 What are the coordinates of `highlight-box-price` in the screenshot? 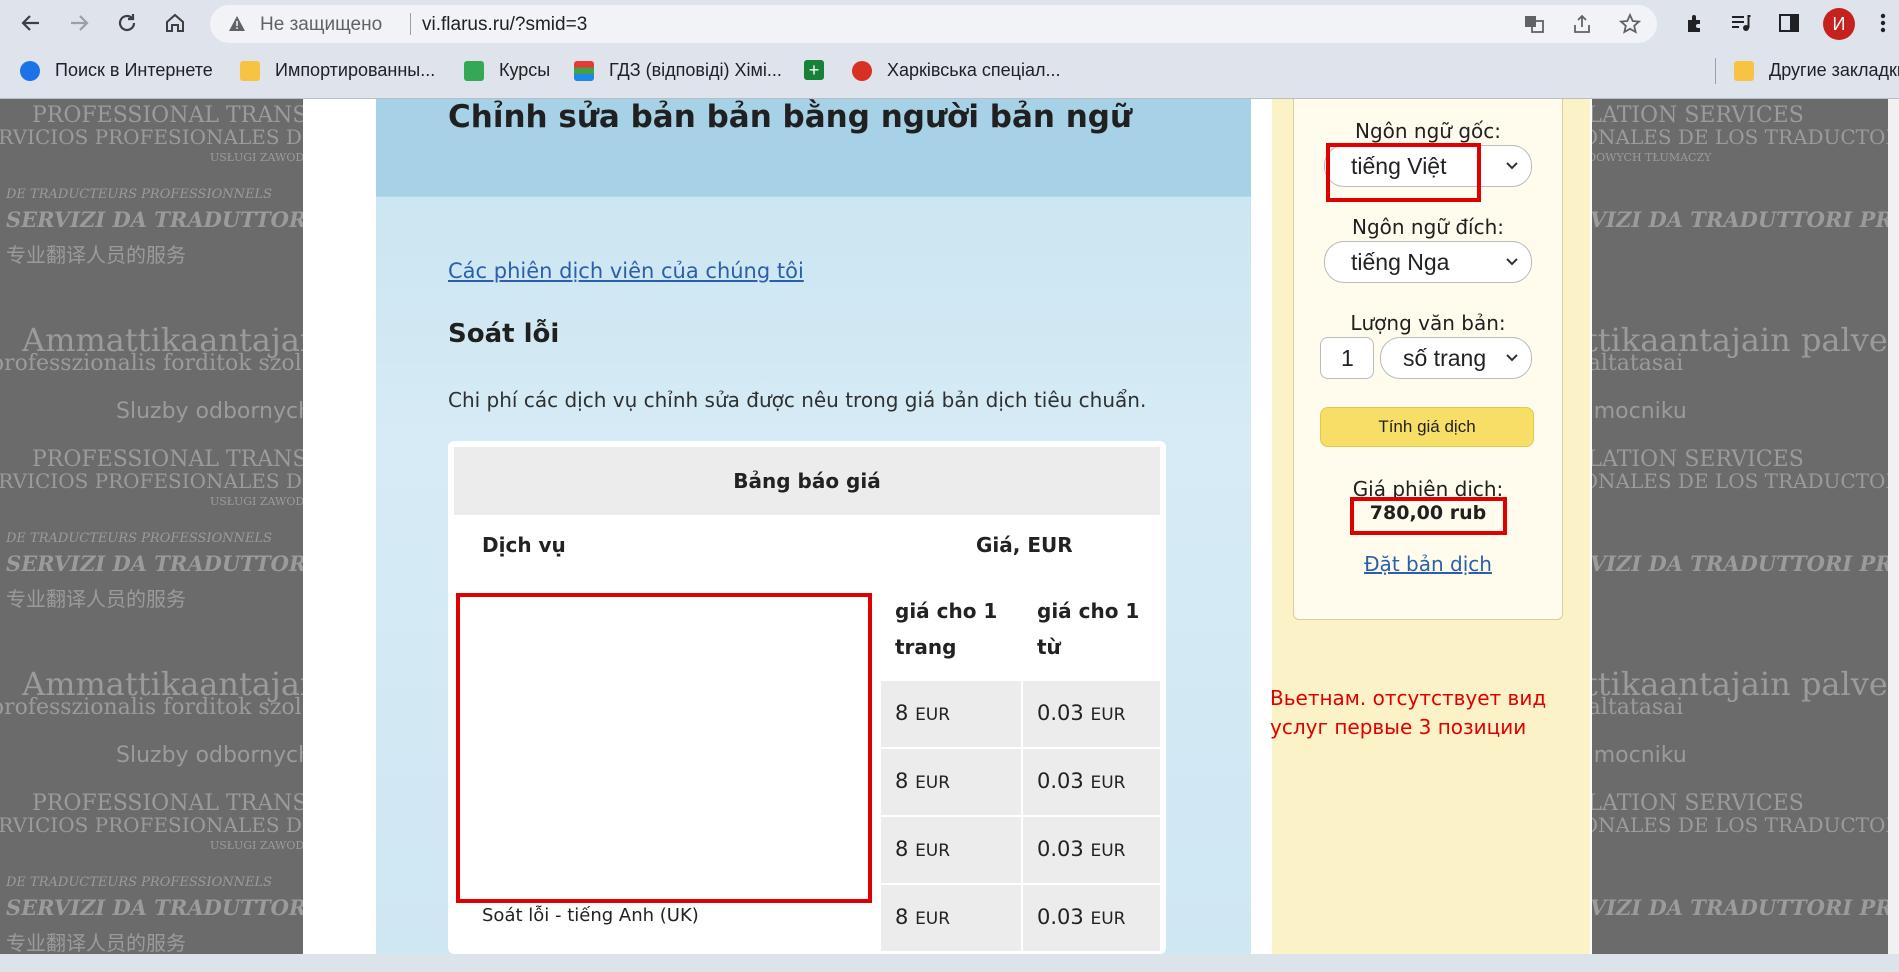 It's located at (1428, 516).